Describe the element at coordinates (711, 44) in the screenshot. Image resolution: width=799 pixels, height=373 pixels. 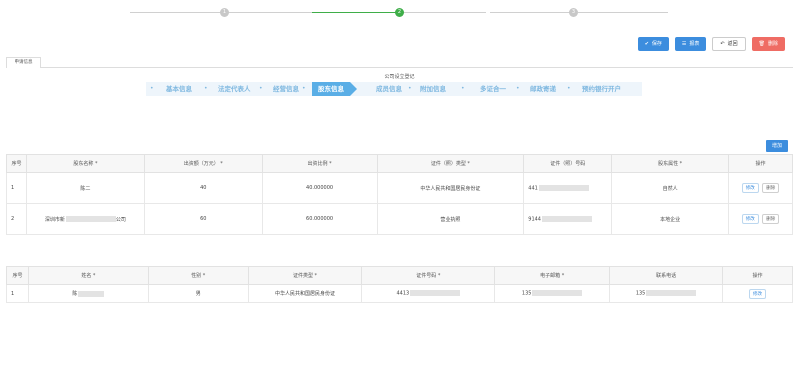
I see `action-bar: ✔ 保存 ☰ 报表 ↶ 返回 🗑 删除` at that location.